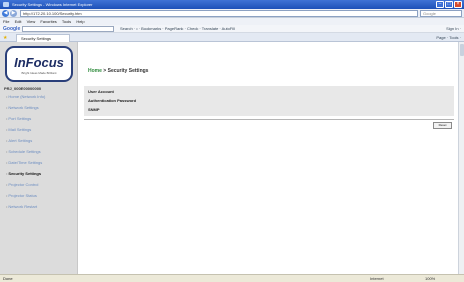 This screenshot has height=282, width=464. Describe the element at coordinates (24, 151) in the screenshot. I see `sidebar-item-label: Schedule Settings` at that location.